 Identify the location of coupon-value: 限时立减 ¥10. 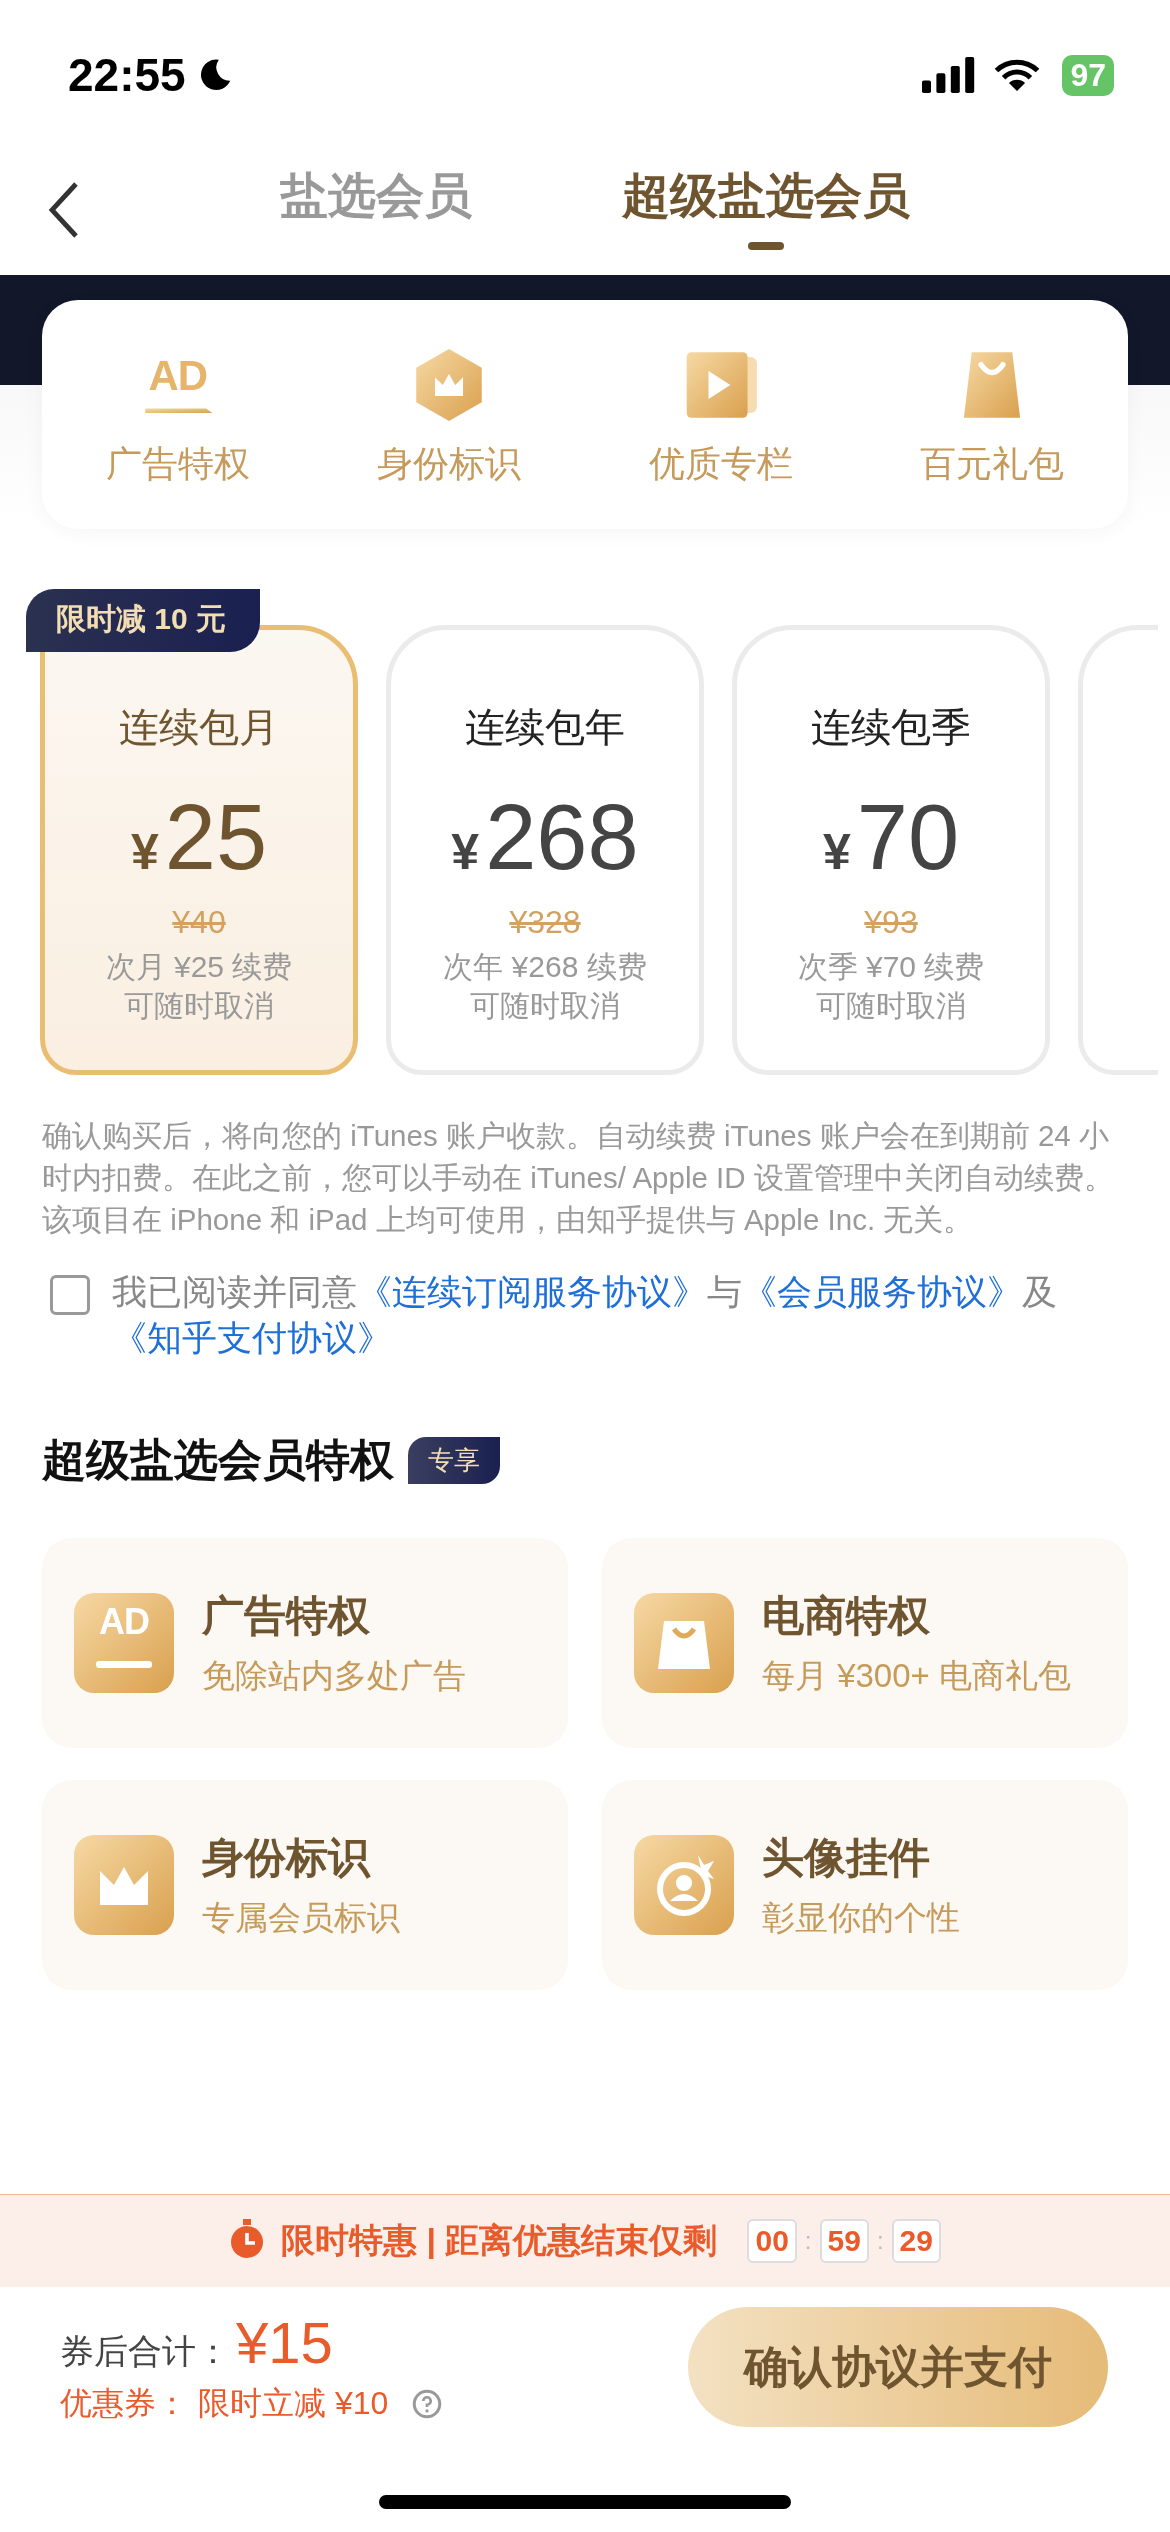
(293, 2403).